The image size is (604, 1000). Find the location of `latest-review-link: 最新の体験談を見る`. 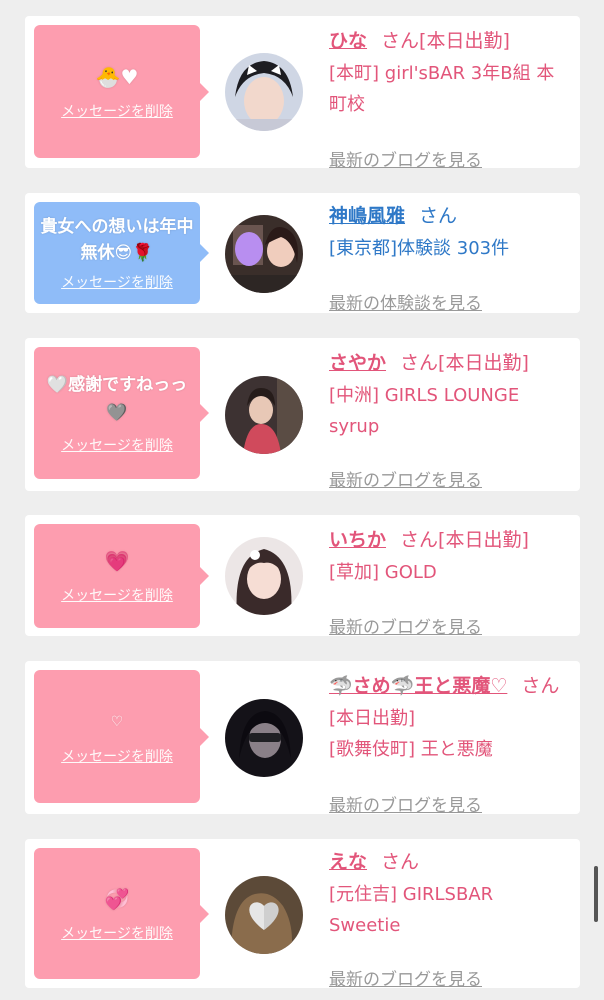

latest-review-link: 最新の体験談を見る is located at coordinates (405, 301).